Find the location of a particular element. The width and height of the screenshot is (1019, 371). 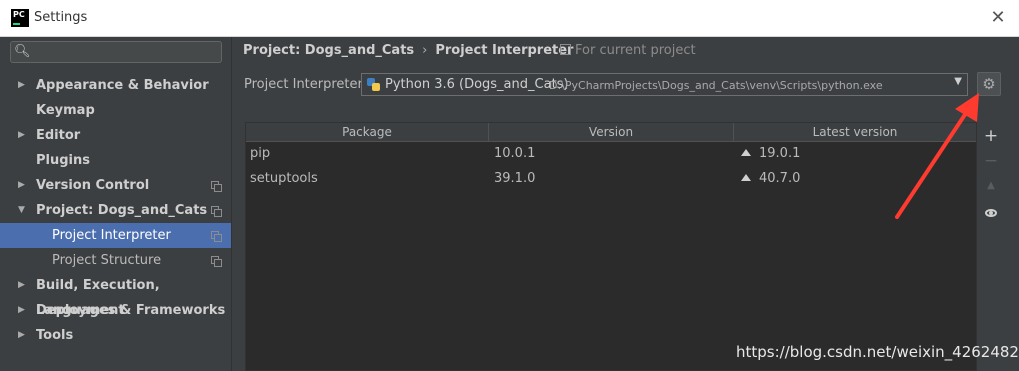

annotation-arrow-head is located at coordinates (967, 107).